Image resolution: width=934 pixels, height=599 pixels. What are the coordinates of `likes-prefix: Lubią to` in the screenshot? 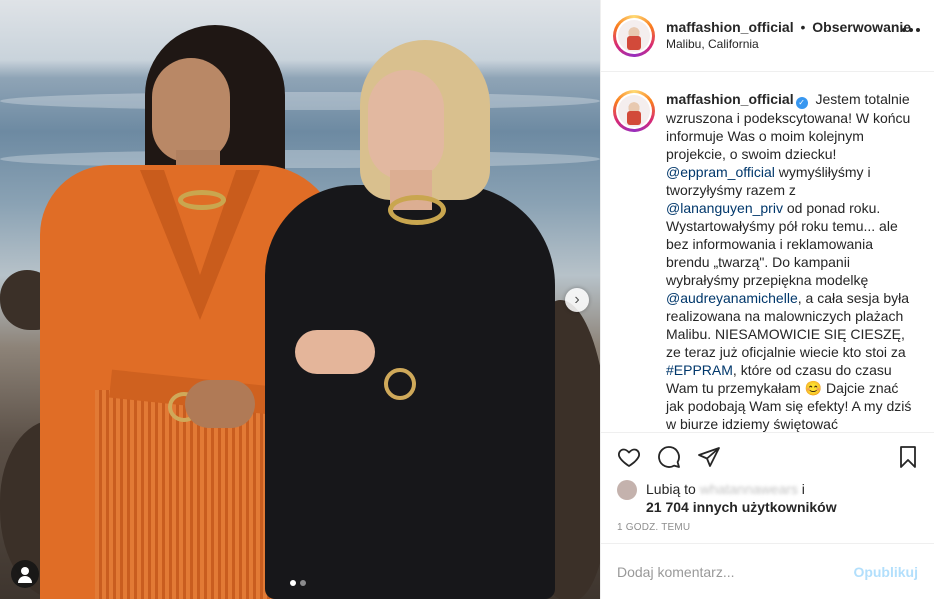 It's located at (671, 489).